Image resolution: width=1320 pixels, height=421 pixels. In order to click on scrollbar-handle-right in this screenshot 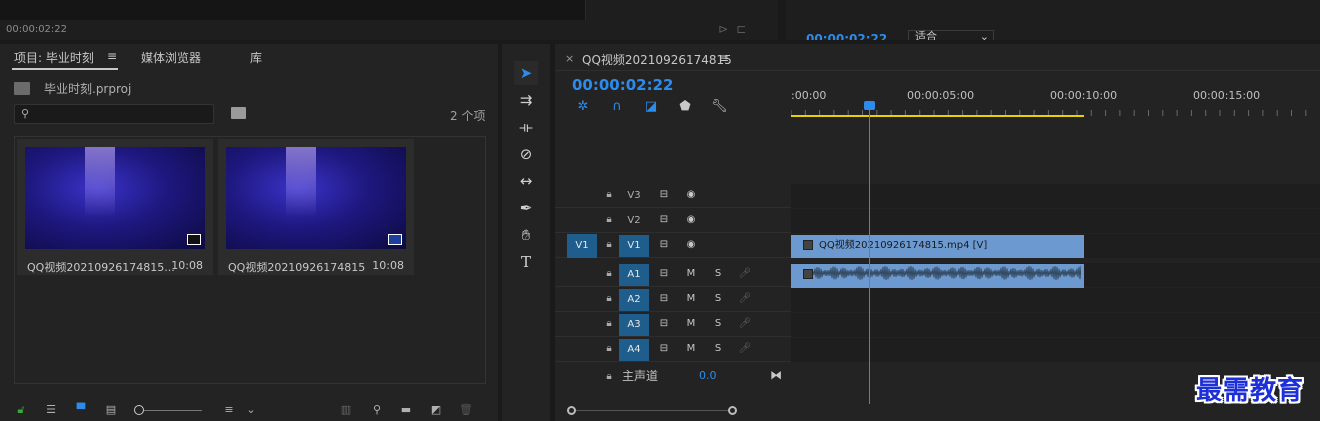, I will do `click(732, 410)`.